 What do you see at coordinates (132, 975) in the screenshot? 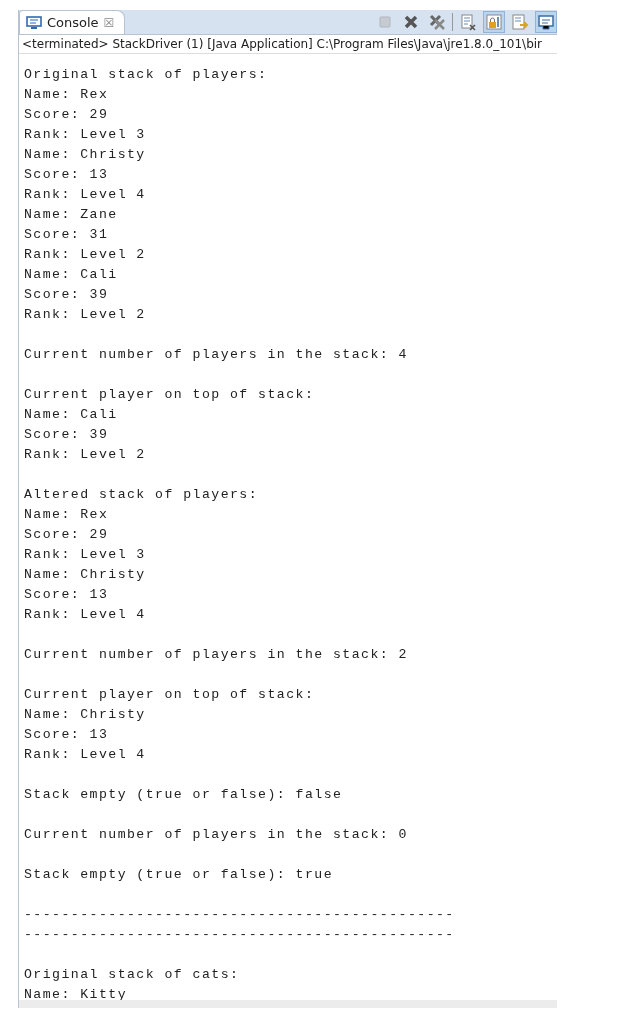
I see `console-line: Original stack of cats:` at bounding box center [132, 975].